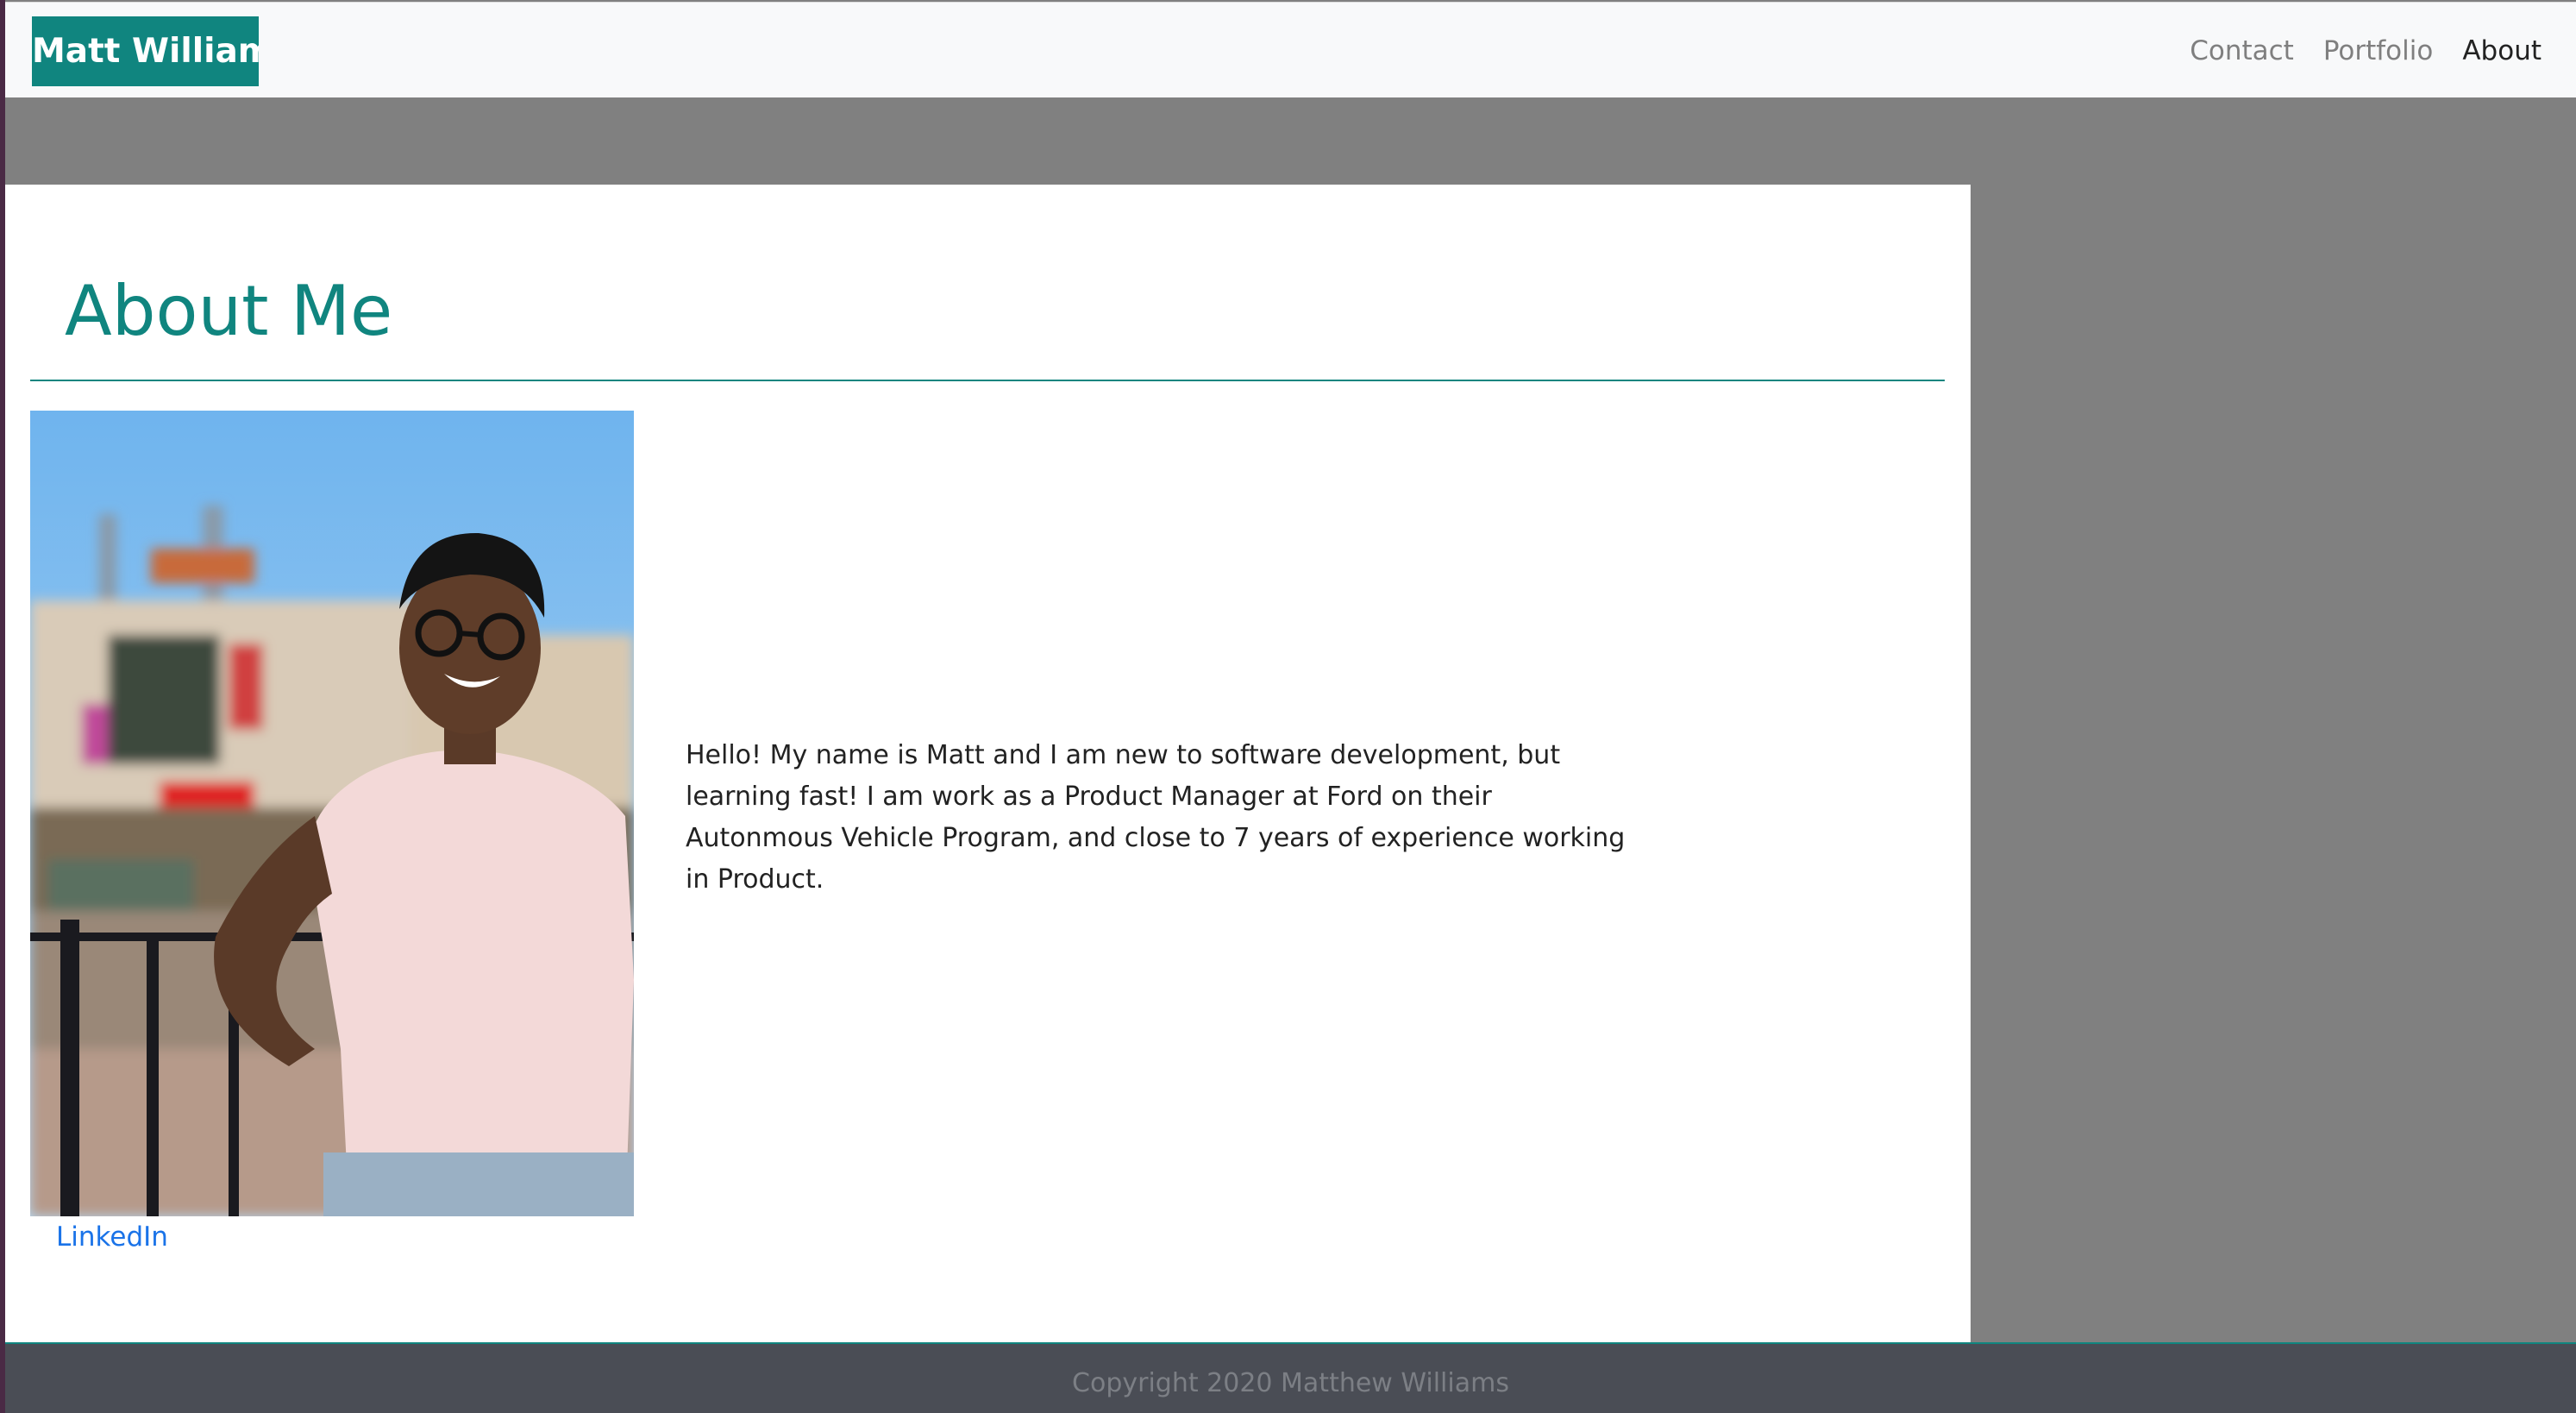 This screenshot has width=2576, height=1413. Describe the element at coordinates (2242, 50) in the screenshot. I see `nav-link-contact: Contact` at that location.